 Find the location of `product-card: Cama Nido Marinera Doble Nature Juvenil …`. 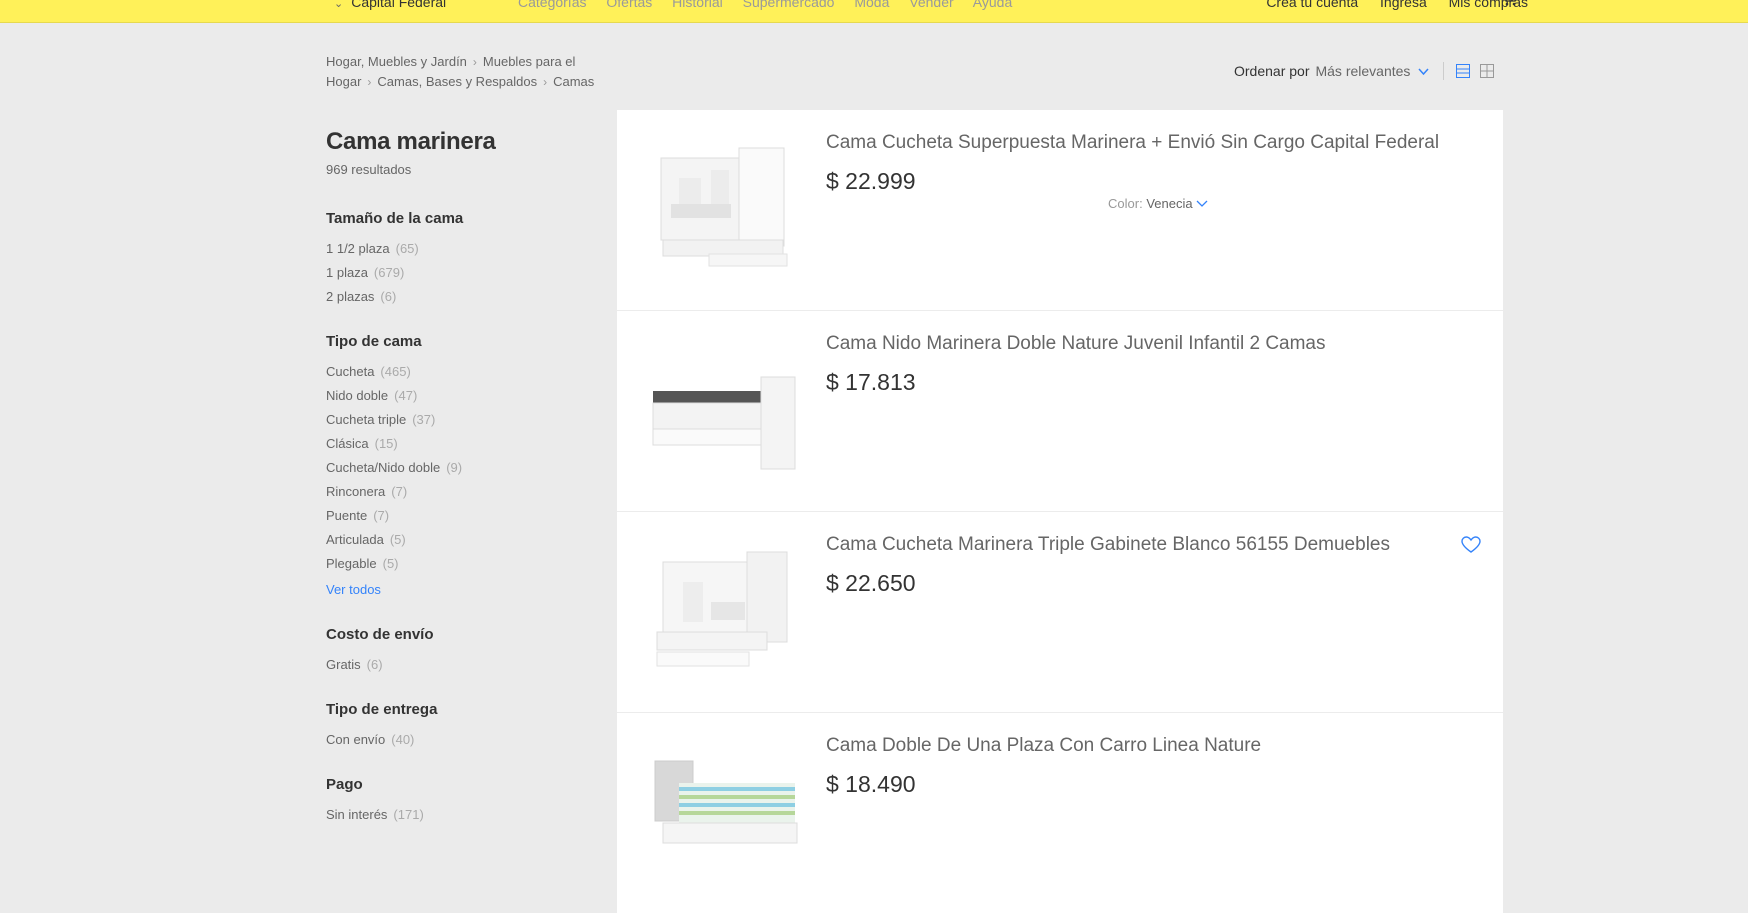

product-card: Cama Nido Marinera Doble Nature Juvenil … is located at coordinates (1060, 411).